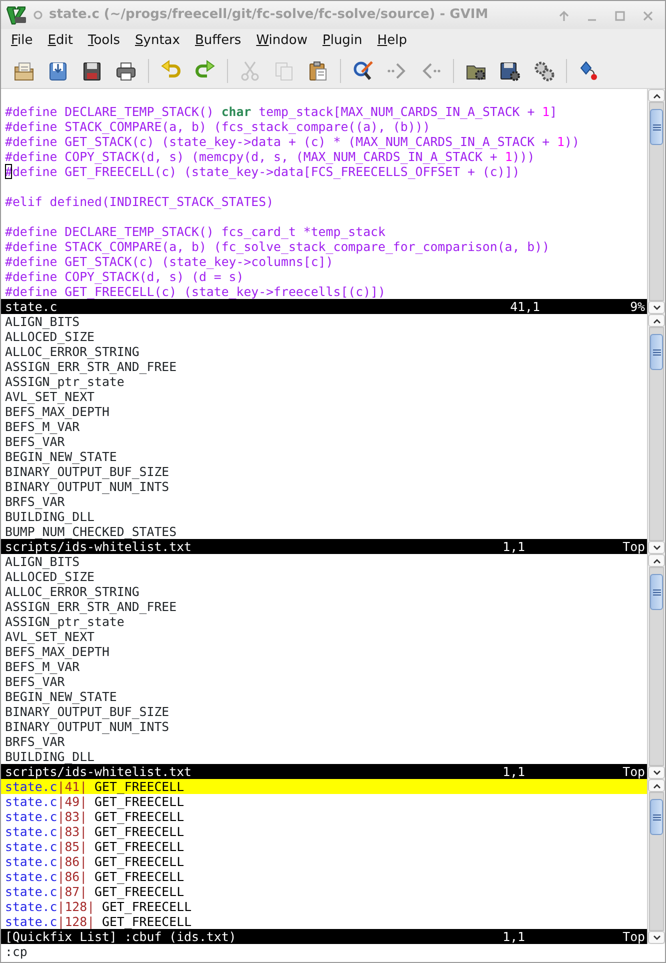  What do you see at coordinates (92, 71) in the screenshot?
I see `floppy-icon` at bounding box center [92, 71].